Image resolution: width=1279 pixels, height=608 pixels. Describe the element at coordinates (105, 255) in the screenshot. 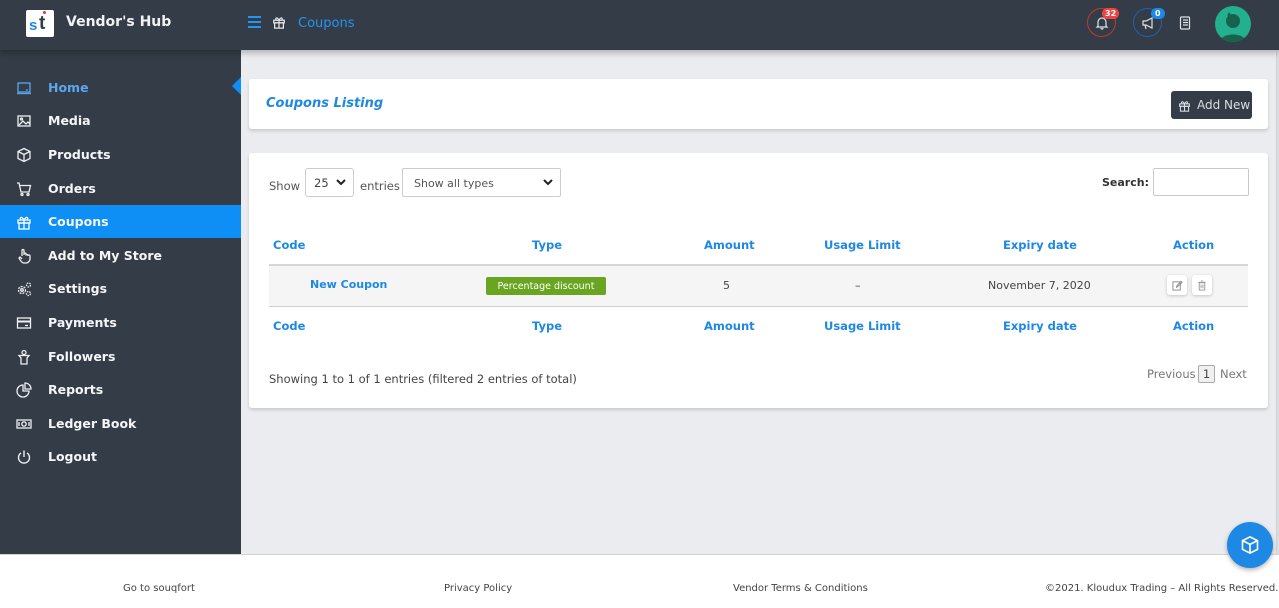

I see `sidebar-label: Add to My Store` at that location.